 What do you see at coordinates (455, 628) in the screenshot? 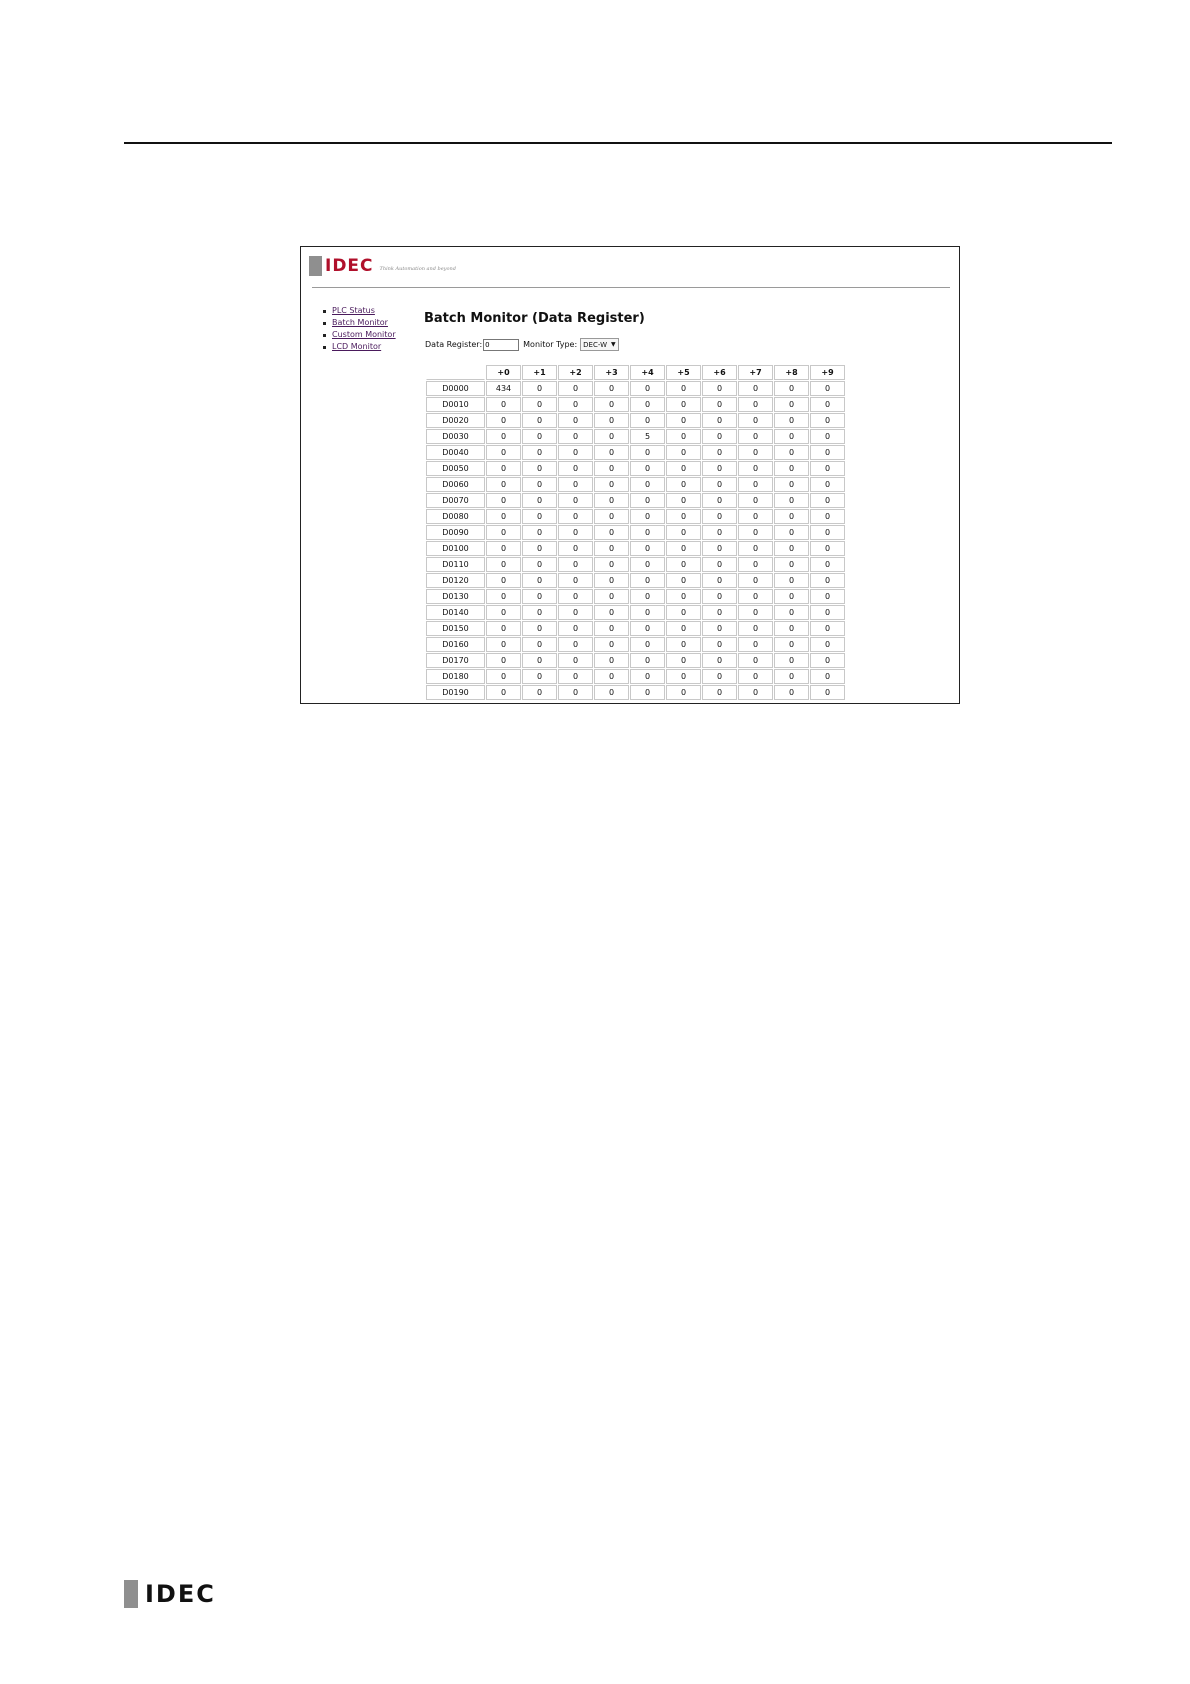
I see `row-address-label: D0150` at bounding box center [455, 628].